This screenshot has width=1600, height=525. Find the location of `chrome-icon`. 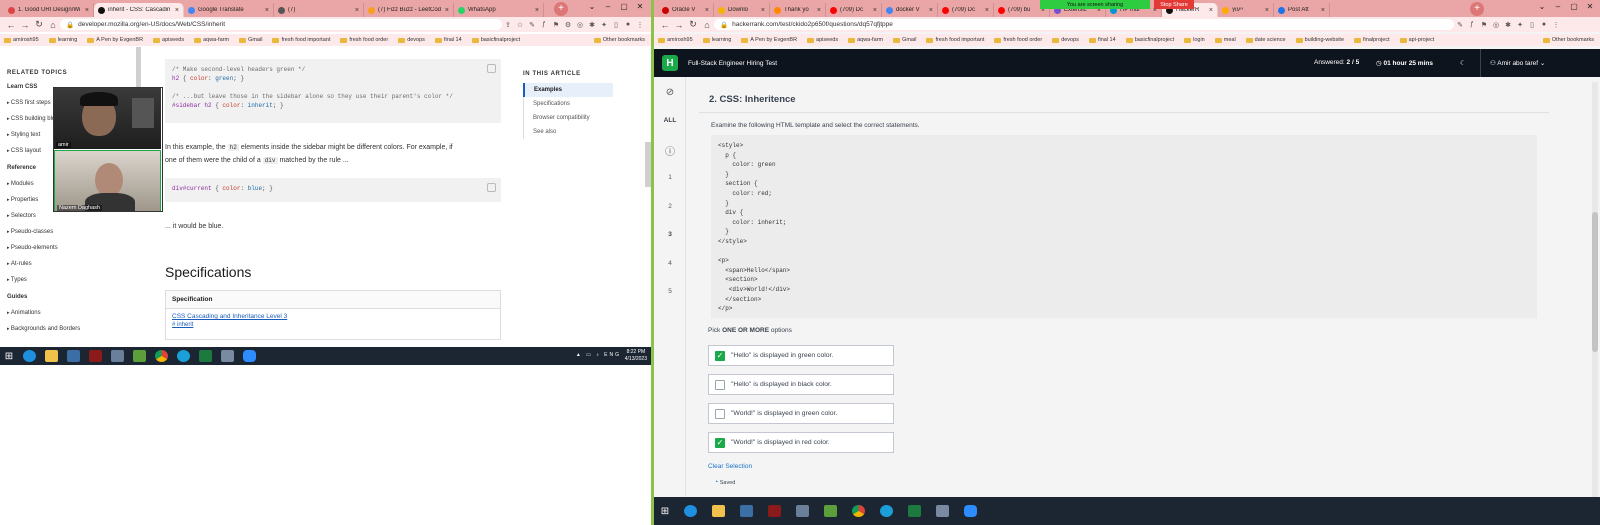

chrome-icon is located at coordinates (161, 356).